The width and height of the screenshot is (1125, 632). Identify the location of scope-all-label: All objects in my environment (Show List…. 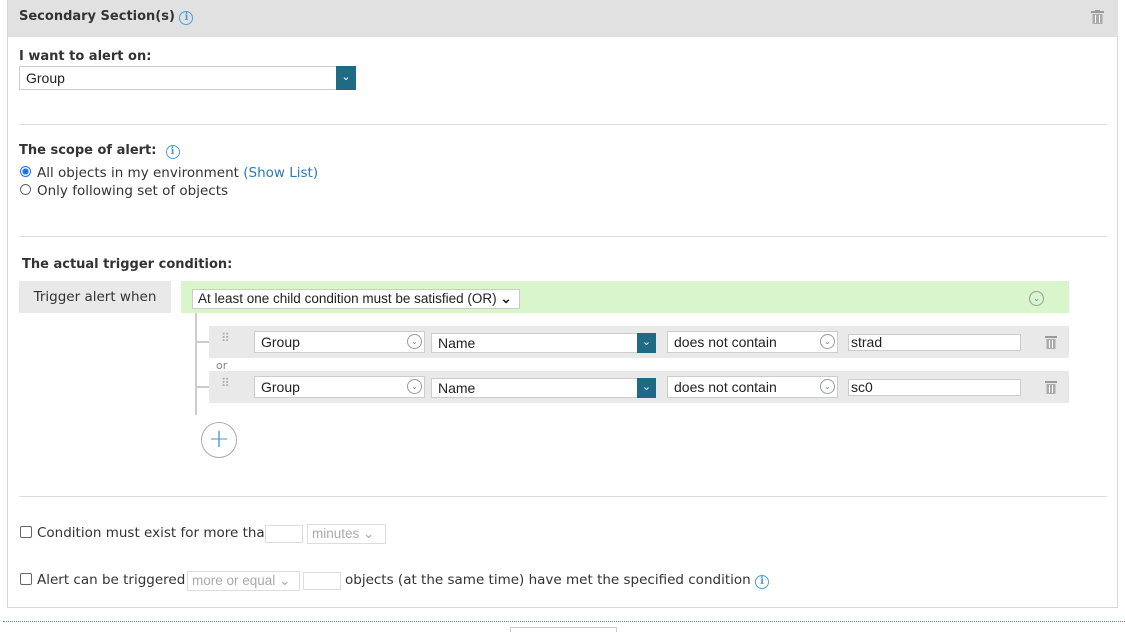
(178, 173).